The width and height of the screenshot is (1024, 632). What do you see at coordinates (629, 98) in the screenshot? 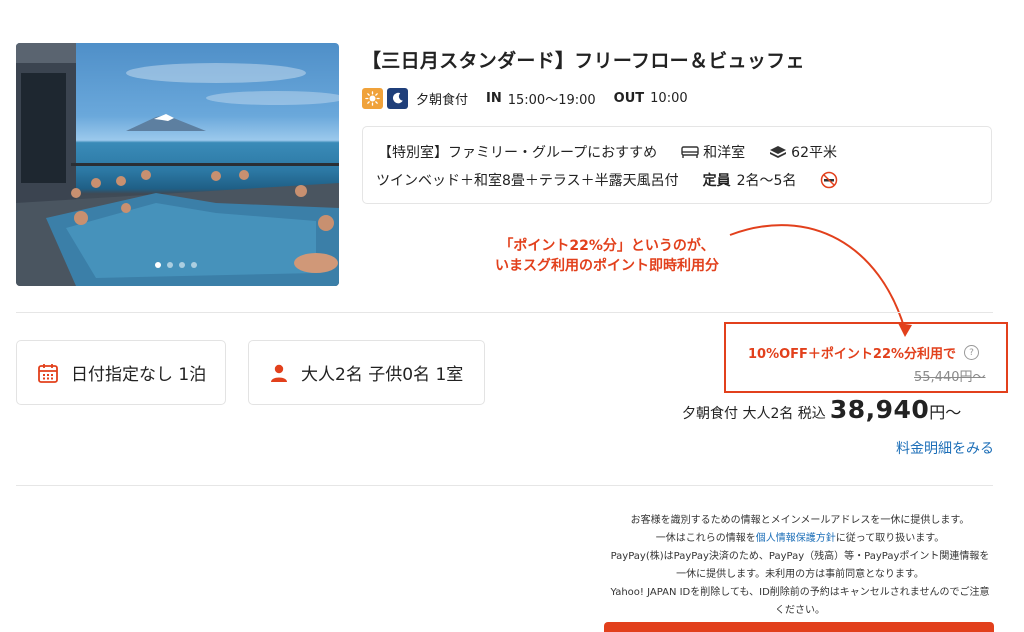
I see `checkout-label: OUT` at bounding box center [629, 98].